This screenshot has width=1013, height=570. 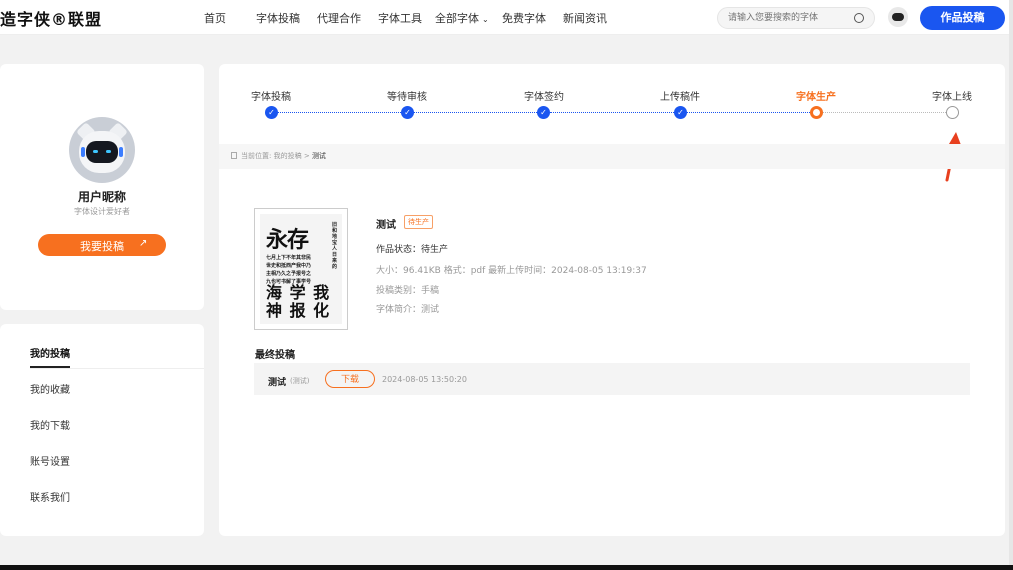 What do you see at coordinates (117, 368) in the screenshot?
I see `menu-divider` at bounding box center [117, 368].